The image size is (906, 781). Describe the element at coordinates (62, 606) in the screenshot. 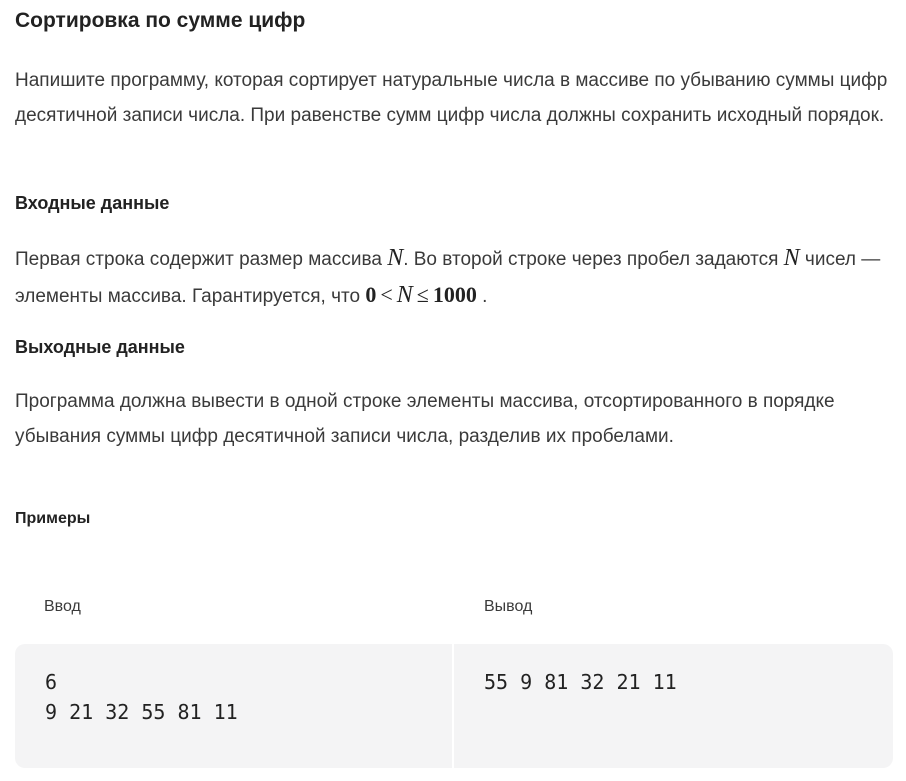

I see `example-input-label: Ввод` at that location.